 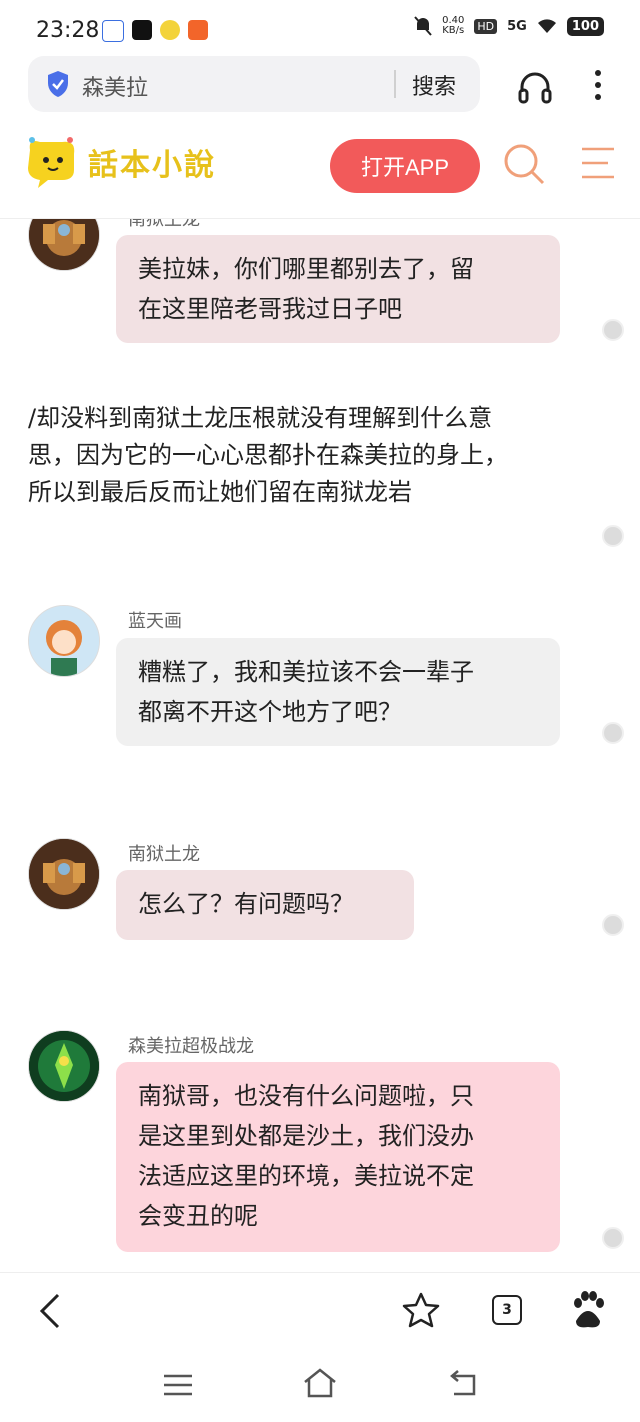 What do you see at coordinates (178, 1385) in the screenshot?
I see `recent-apps-icon` at bounding box center [178, 1385].